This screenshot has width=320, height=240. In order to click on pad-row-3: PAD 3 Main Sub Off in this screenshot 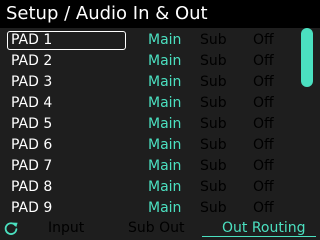, I will do `click(150, 82)`.